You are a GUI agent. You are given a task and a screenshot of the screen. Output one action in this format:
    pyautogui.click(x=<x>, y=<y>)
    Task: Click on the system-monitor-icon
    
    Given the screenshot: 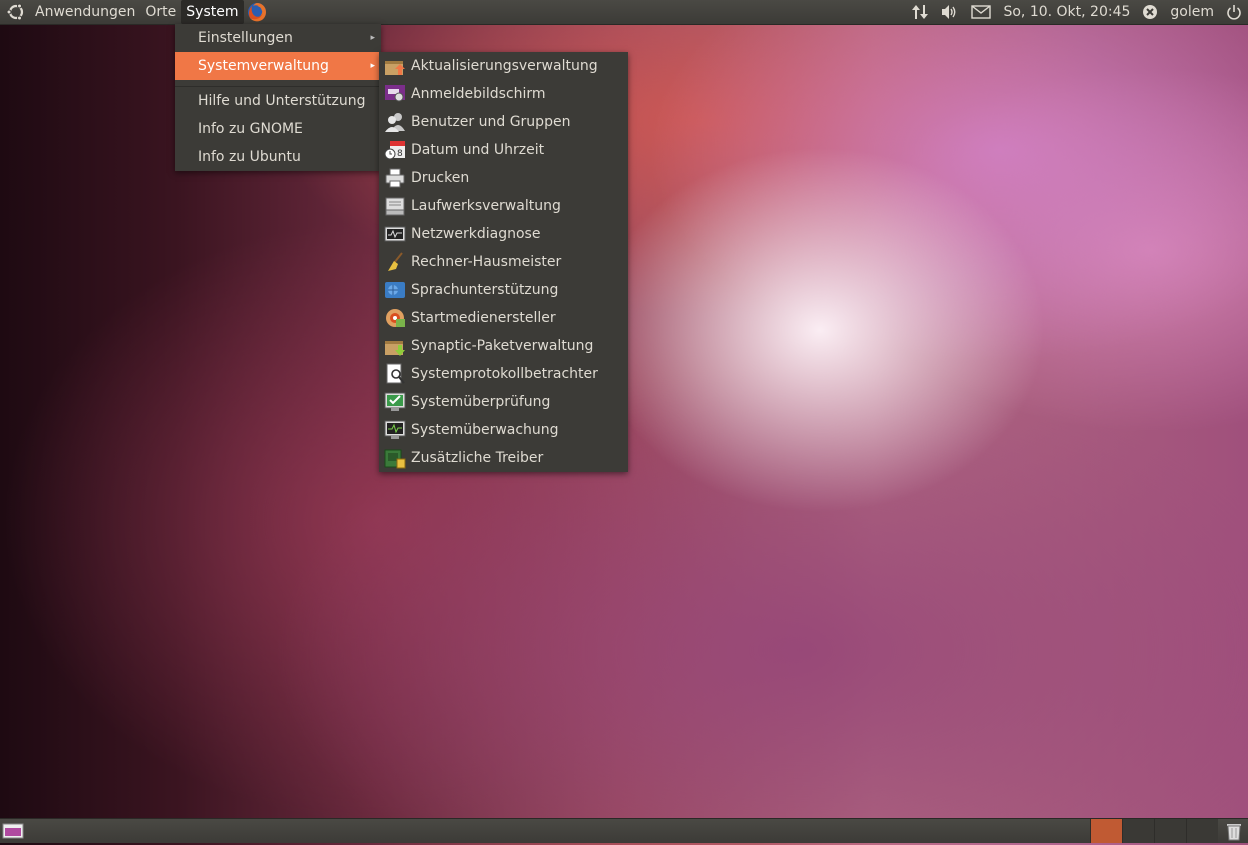 What is the action you would take?
    pyautogui.click(x=395, y=430)
    